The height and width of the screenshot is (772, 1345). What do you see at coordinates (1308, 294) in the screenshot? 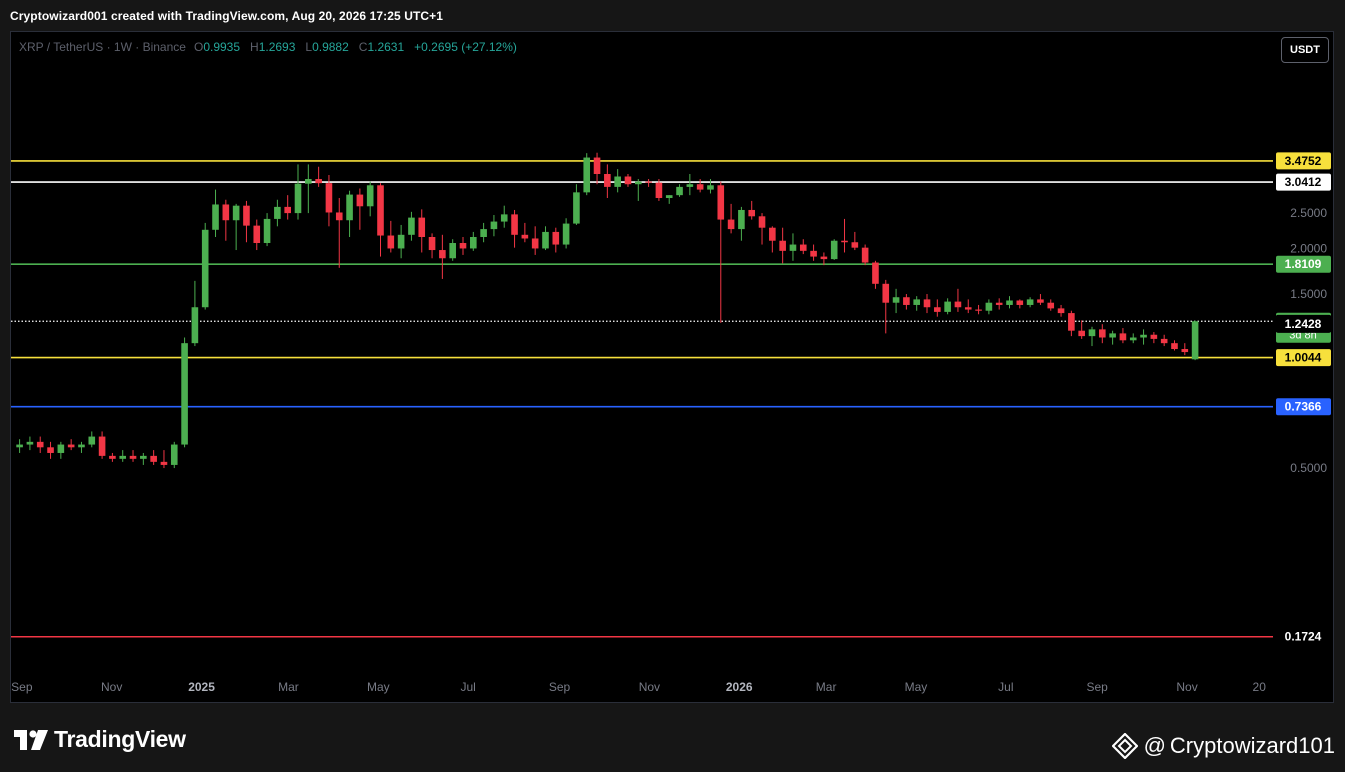
I see `y-tick-label: 1.5000` at bounding box center [1308, 294].